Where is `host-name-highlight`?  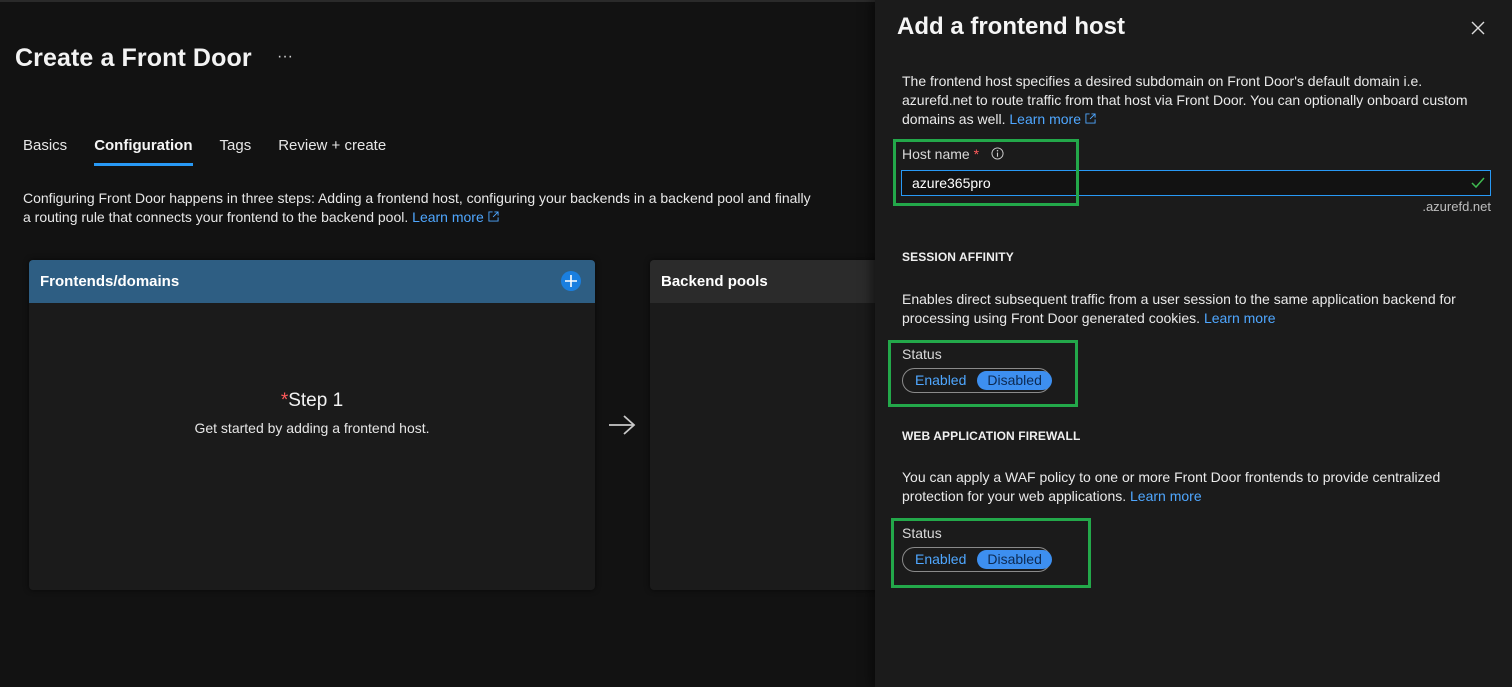 host-name-highlight is located at coordinates (986, 172).